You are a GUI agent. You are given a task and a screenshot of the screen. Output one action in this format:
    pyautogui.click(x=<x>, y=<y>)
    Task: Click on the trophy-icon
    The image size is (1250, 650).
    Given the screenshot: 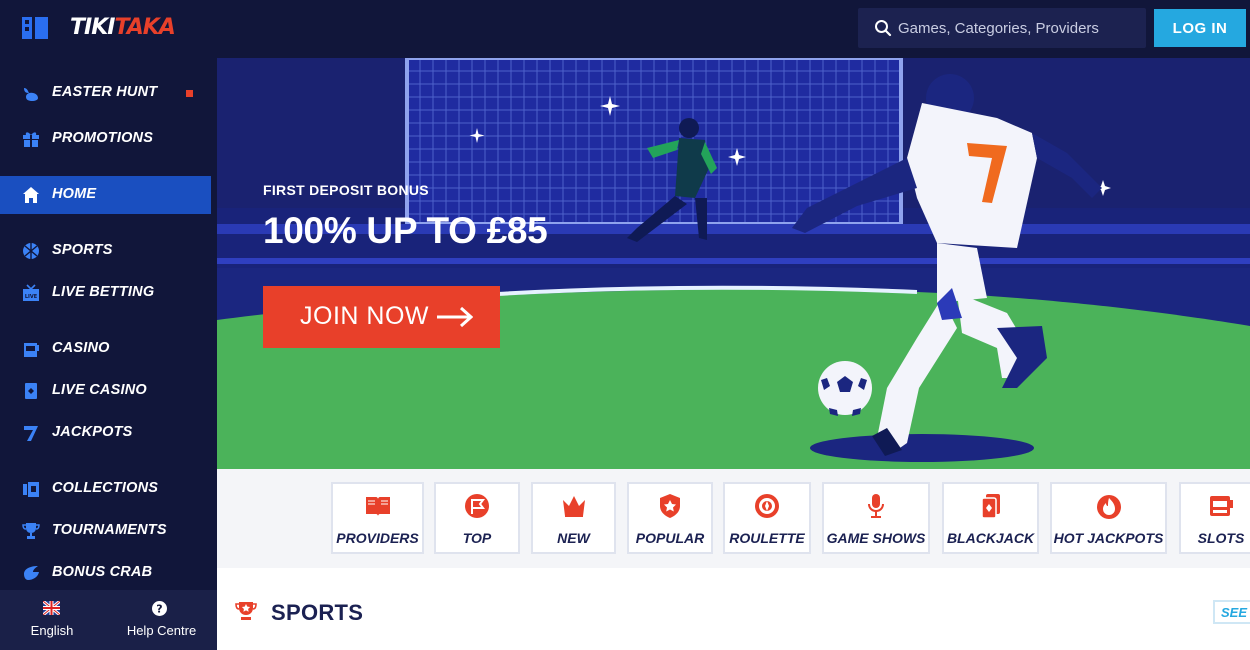 What is the action you would take?
    pyautogui.click(x=31, y=531)
    